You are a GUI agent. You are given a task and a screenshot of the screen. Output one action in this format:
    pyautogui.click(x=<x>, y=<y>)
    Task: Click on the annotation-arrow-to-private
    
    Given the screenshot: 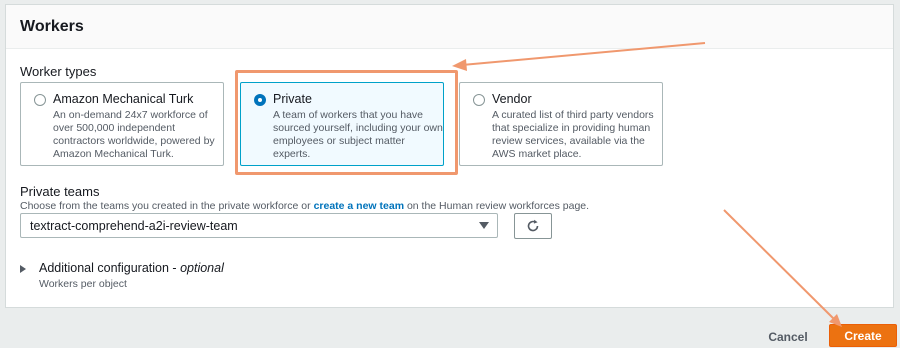 What is the action you would take?
    pyautogui.click(x=579, y=56)
    